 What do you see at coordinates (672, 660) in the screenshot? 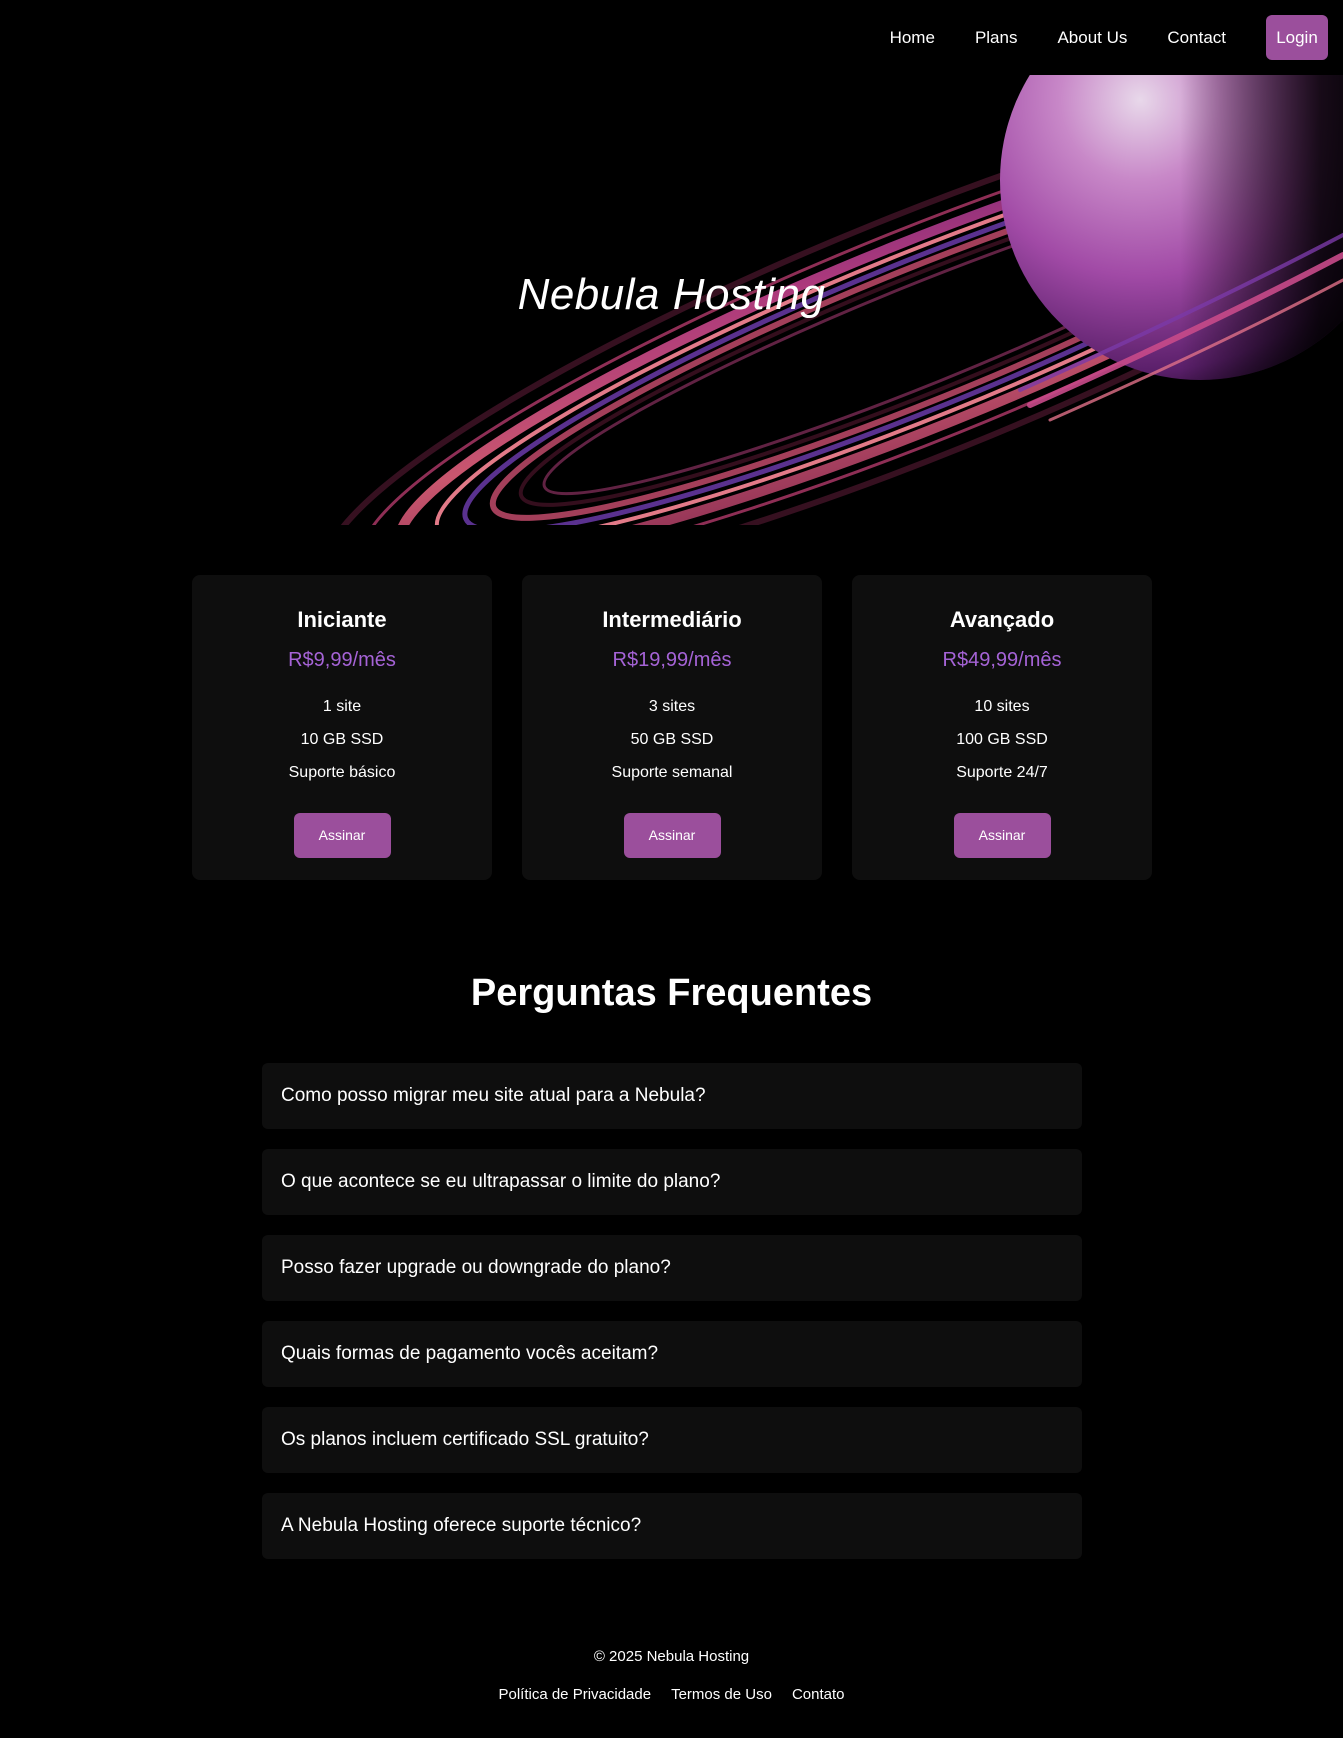
I see `plan-price: R$19,99/mês` at bounding box center [672, 660].